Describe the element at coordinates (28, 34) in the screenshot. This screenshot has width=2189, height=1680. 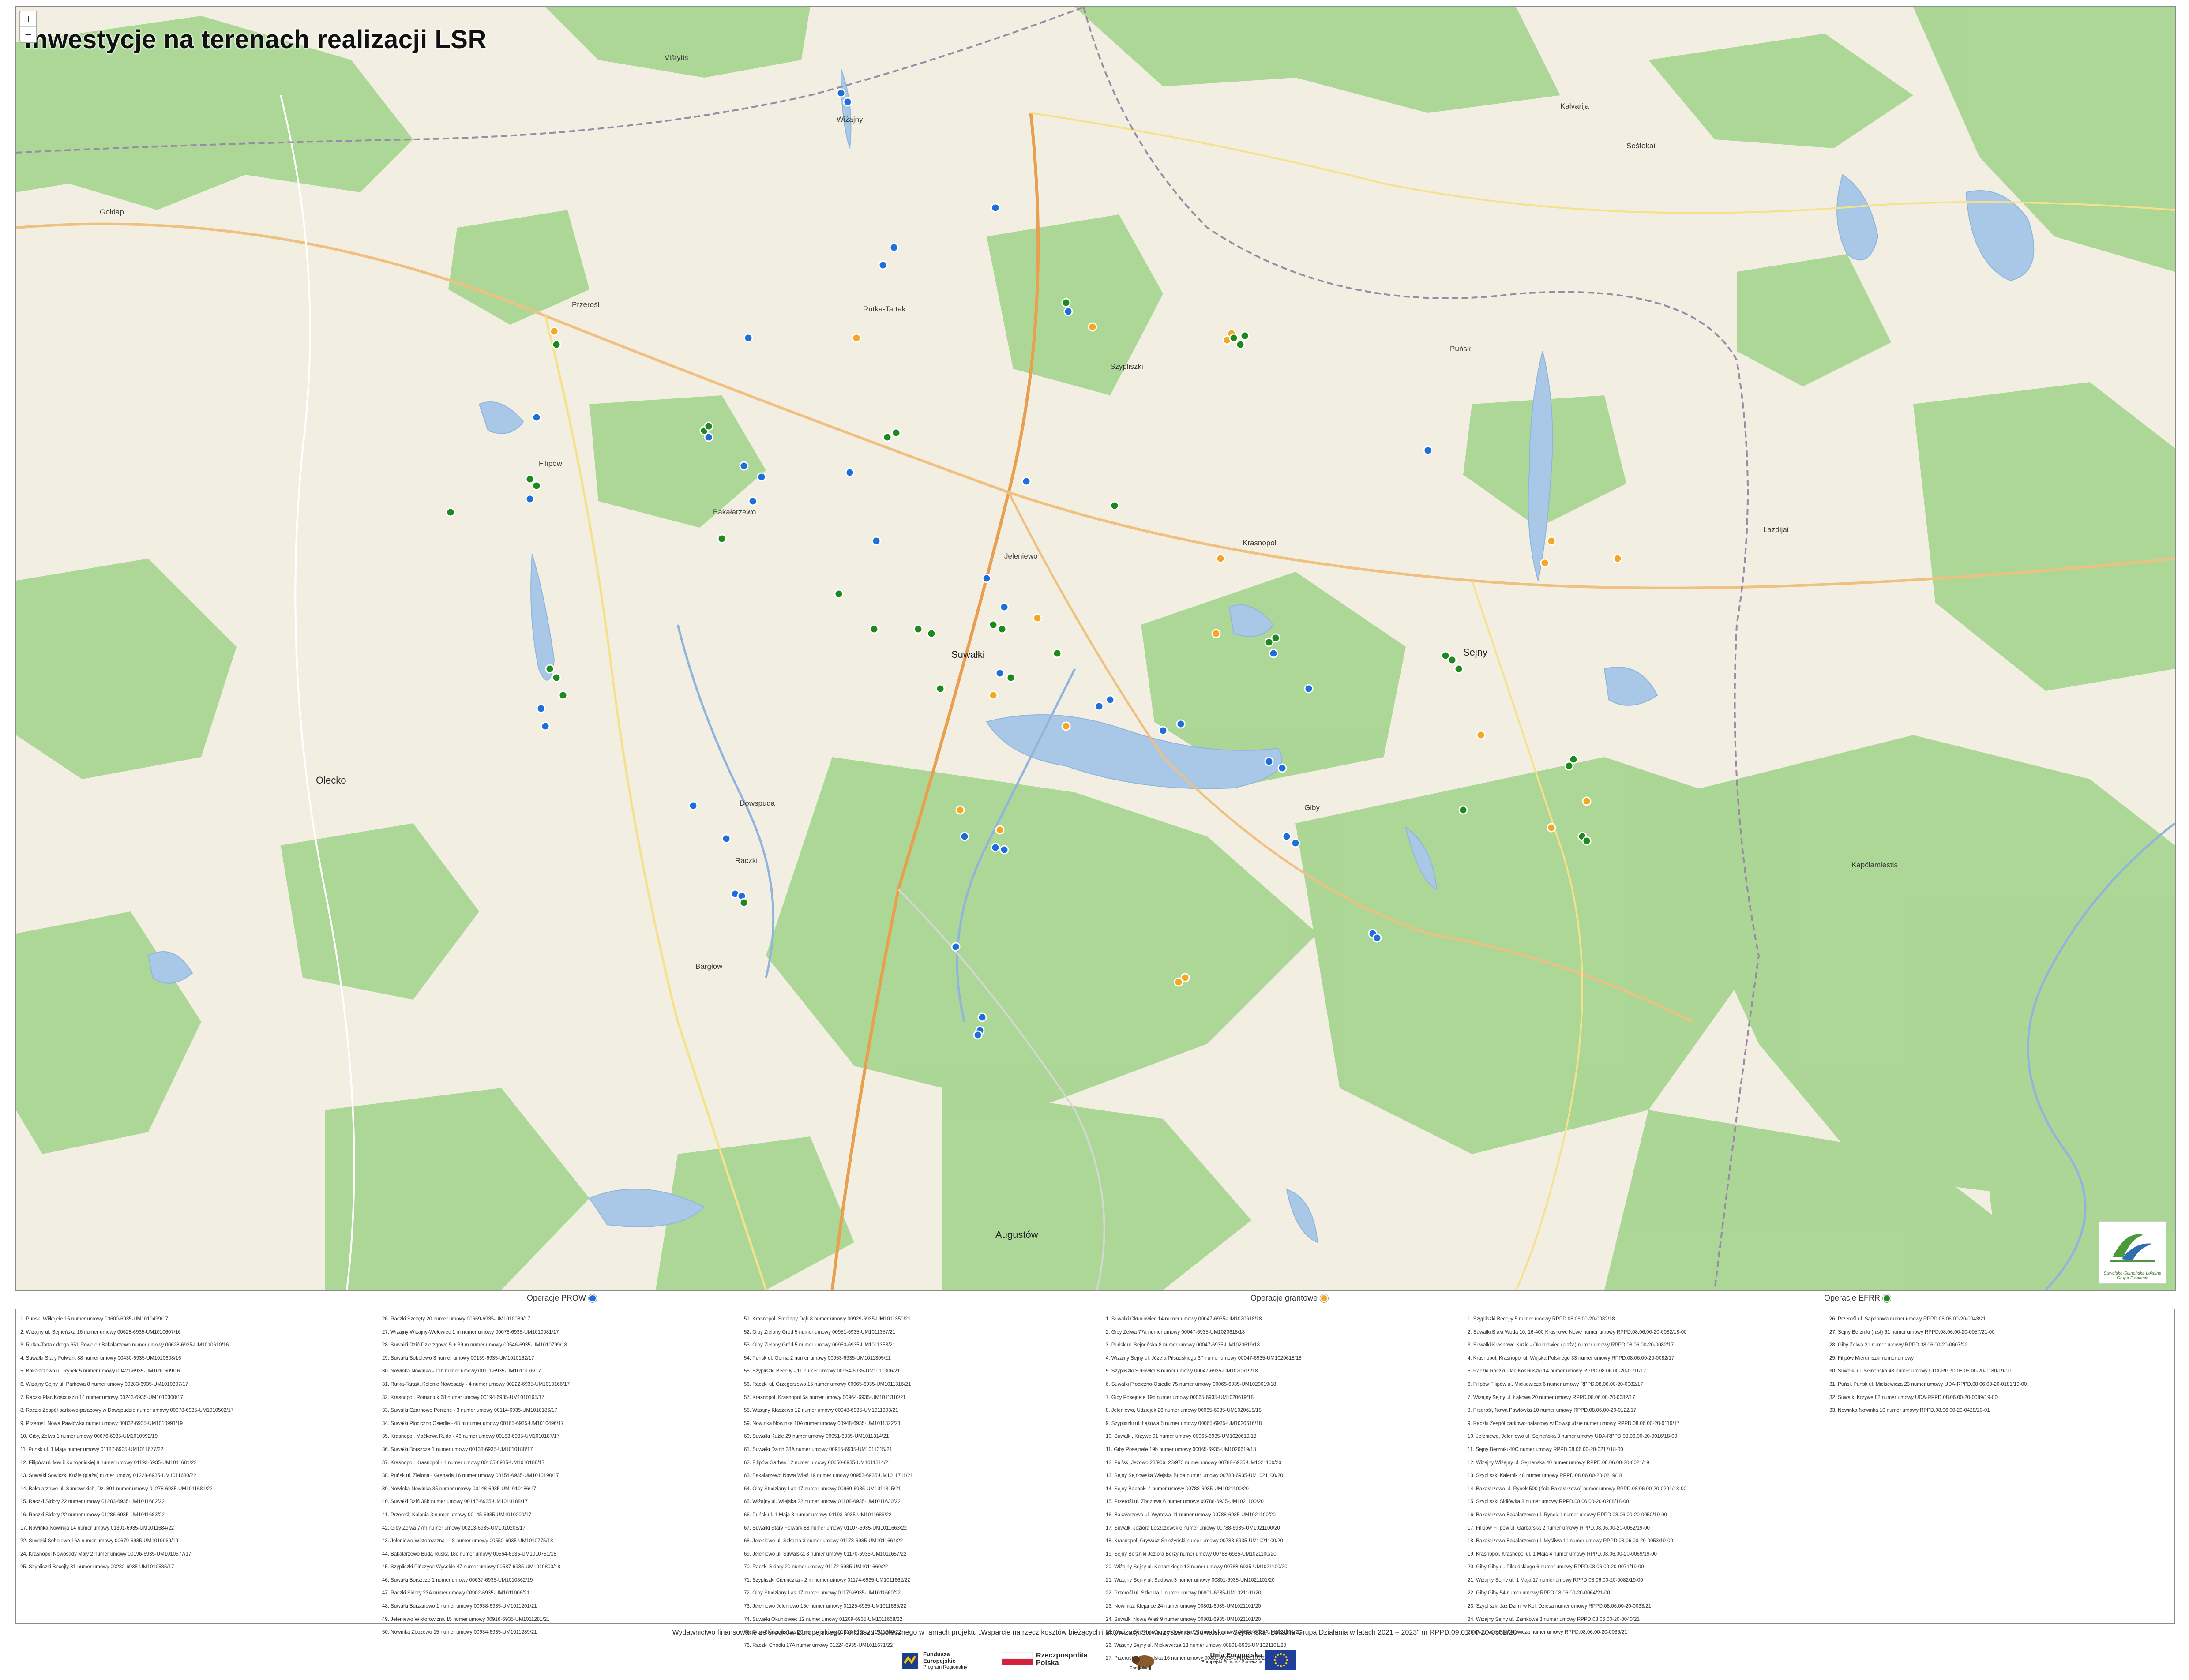
I see `zoom-out-button: −` at that location.